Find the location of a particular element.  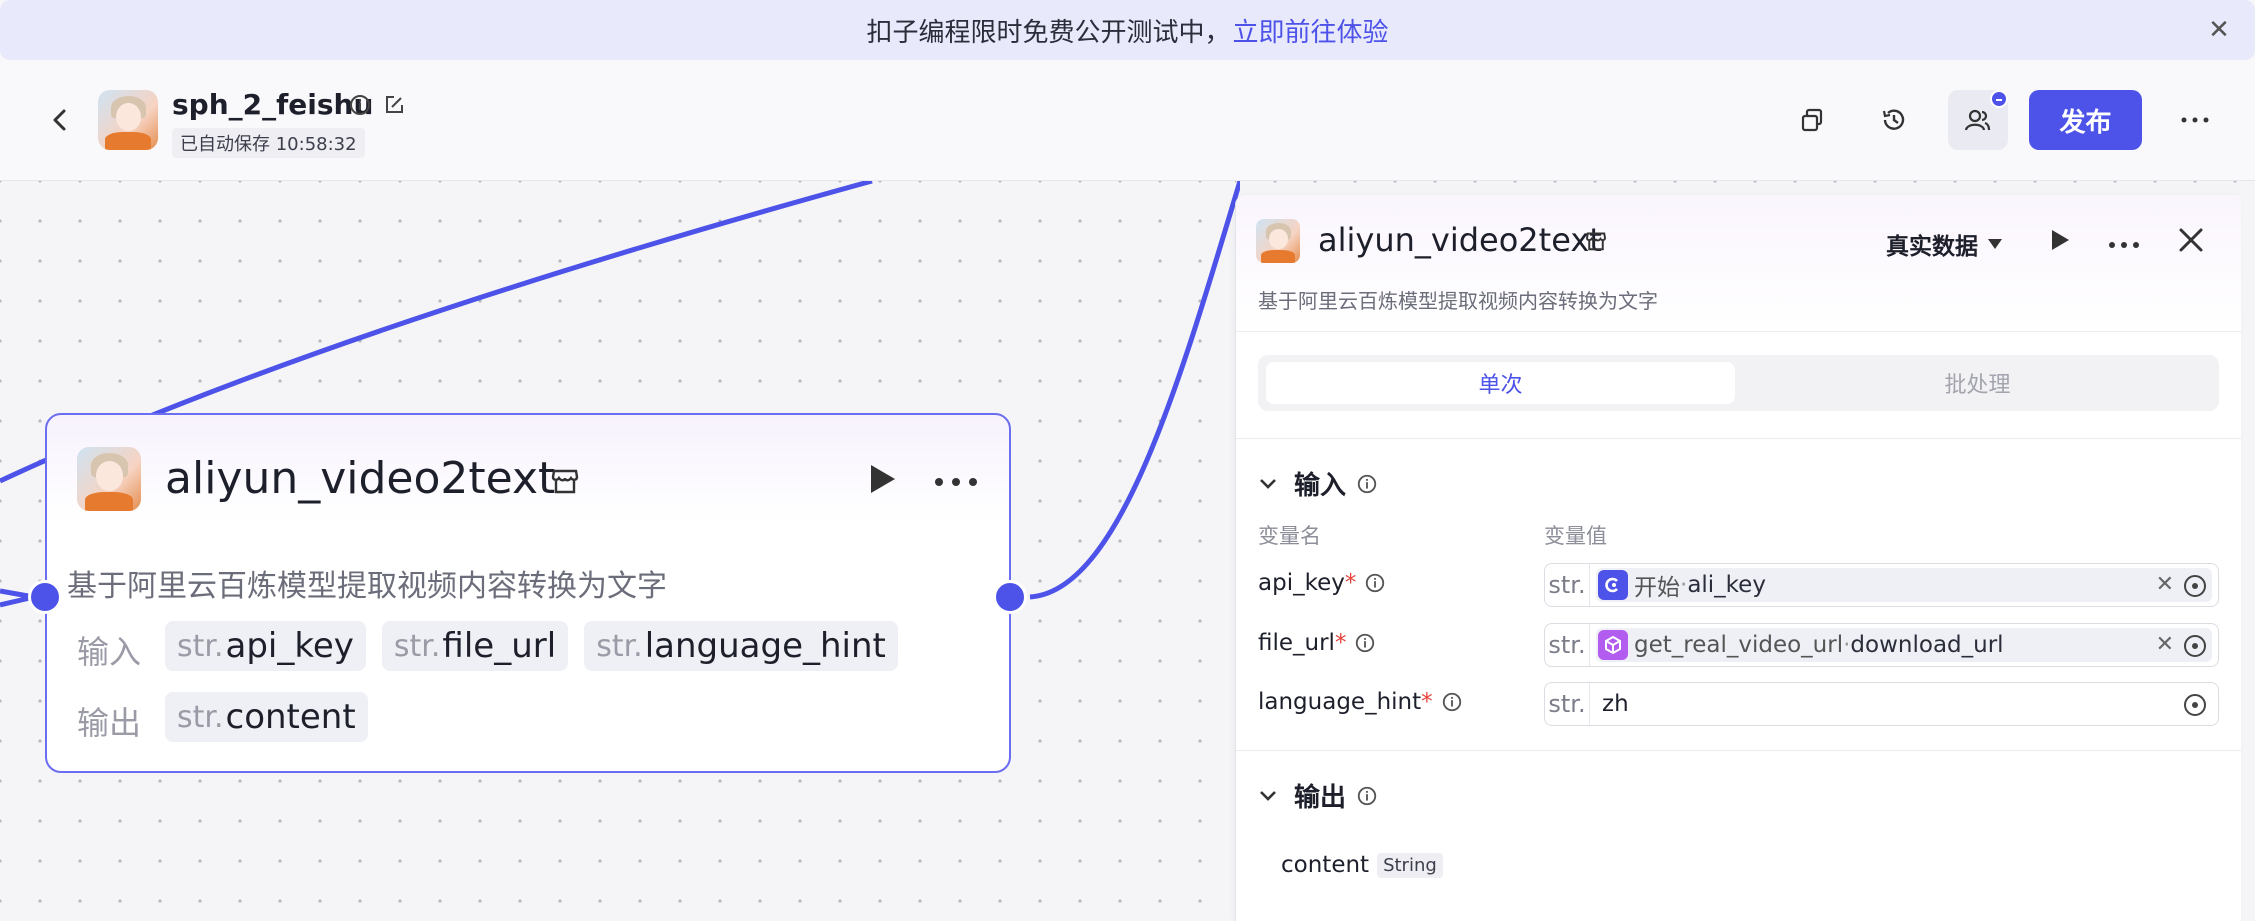

panel-title: aliyun_video2text is located at coordinates (1460, 240).